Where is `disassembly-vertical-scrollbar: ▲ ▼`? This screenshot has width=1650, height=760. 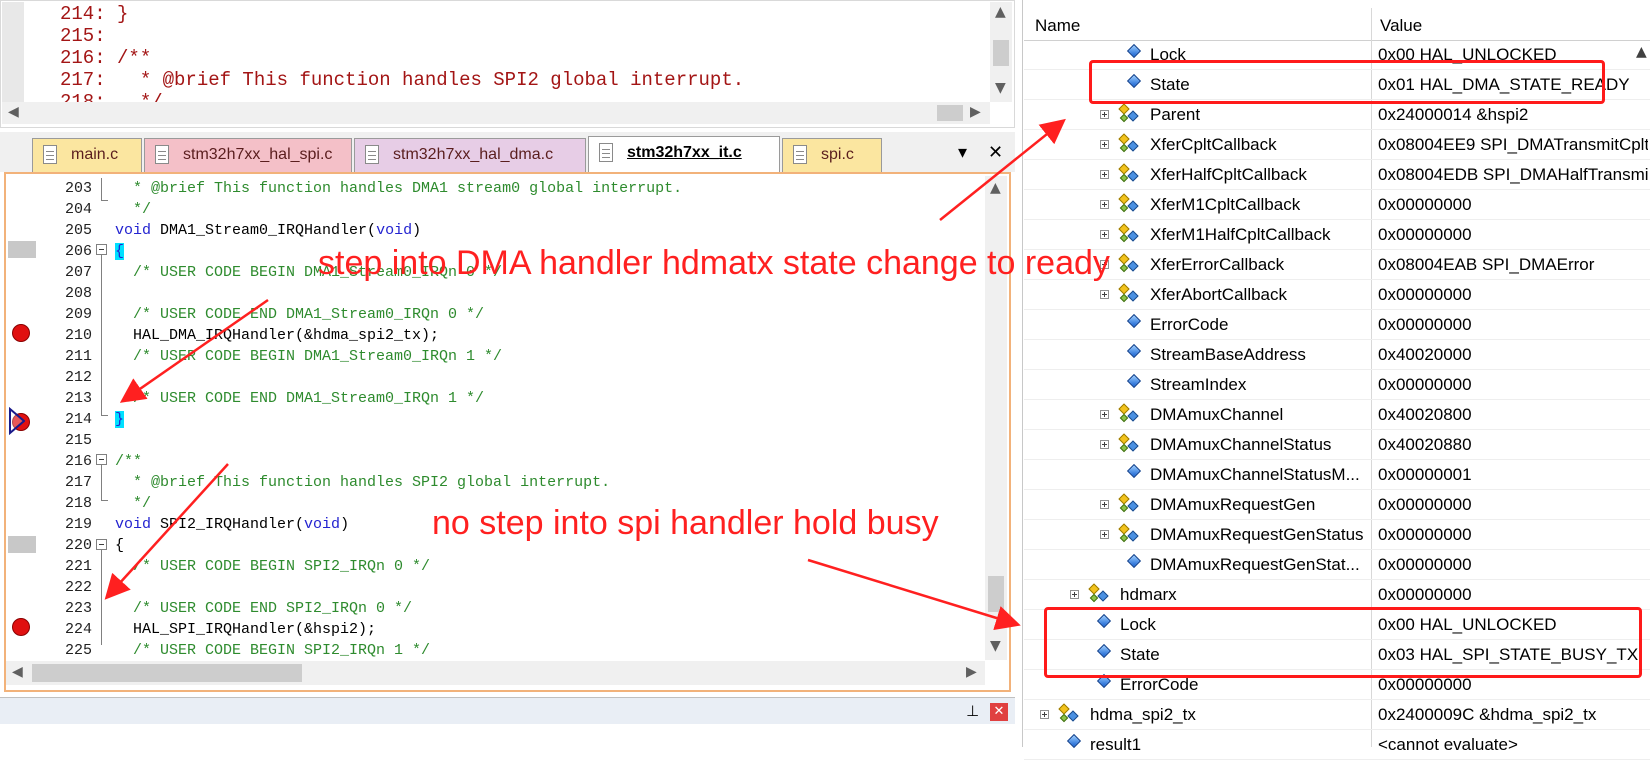
disassembly-vertical-scrollbar: ▲ ▼ is located at coordinates (1001, 52).